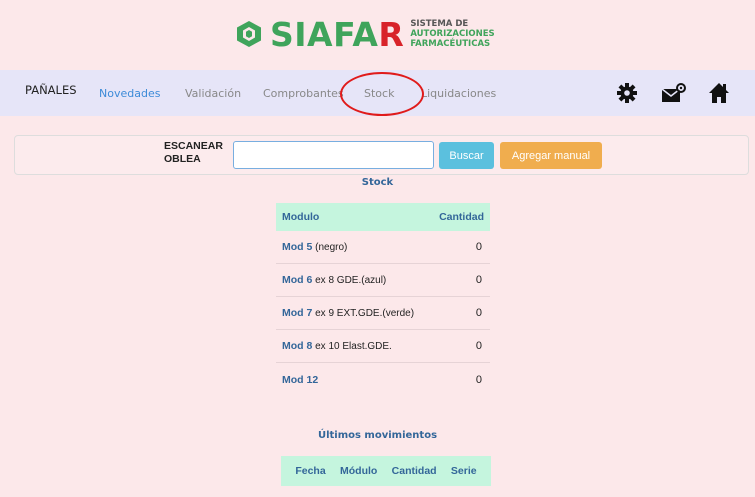 The height and width of the screenshot is (497, 755). What do you see at coordinates (377, 435) in the screenshot?
I see `movements-title: Últimos movimientos` at bounding box center [377, 435].